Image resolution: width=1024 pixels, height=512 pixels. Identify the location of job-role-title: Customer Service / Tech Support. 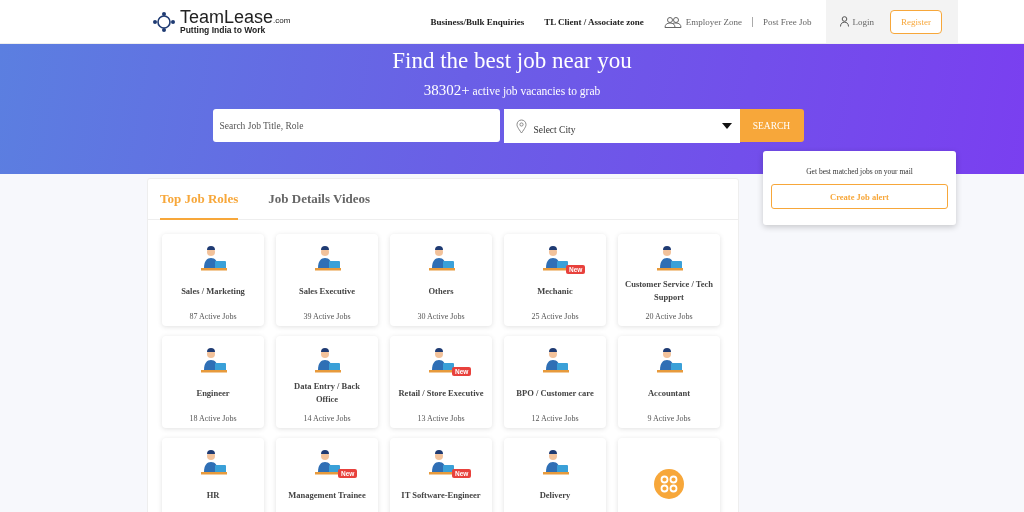
(669, 291).